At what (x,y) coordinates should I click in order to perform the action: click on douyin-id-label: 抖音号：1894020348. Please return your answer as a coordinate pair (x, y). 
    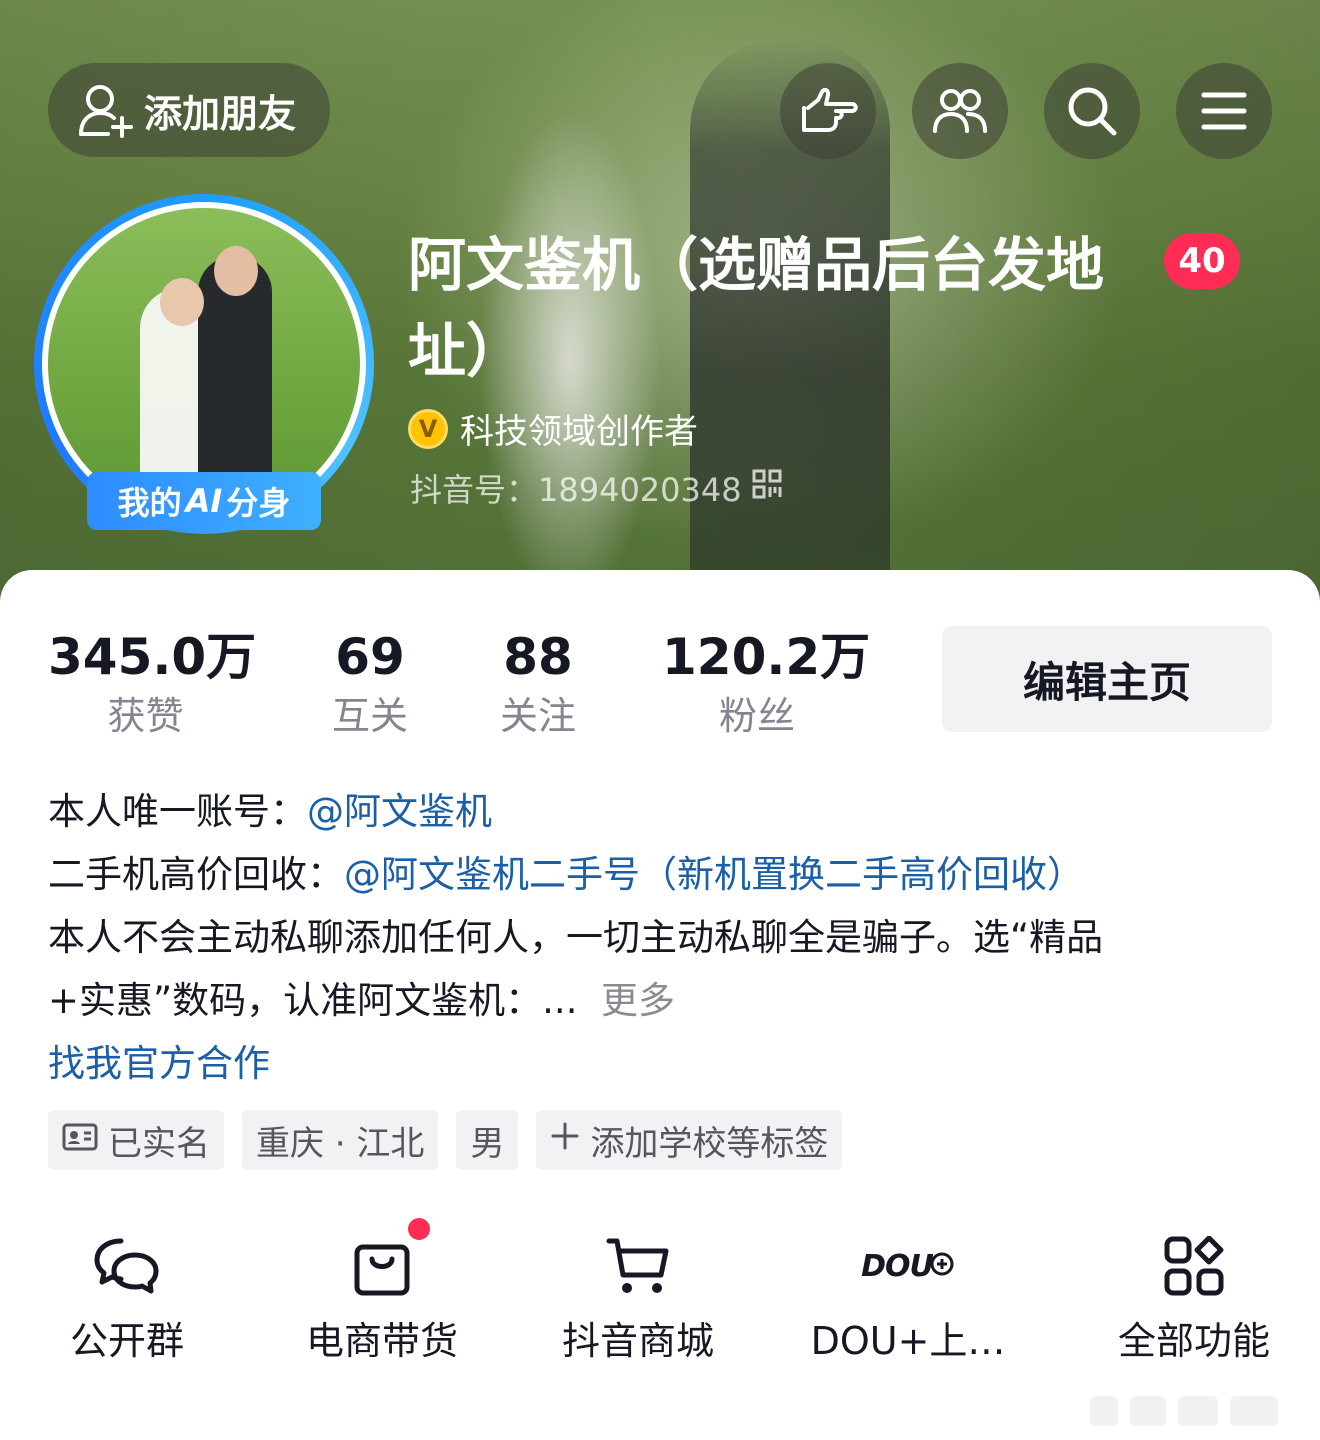
    Looking at the image, I should click on (576, 490).